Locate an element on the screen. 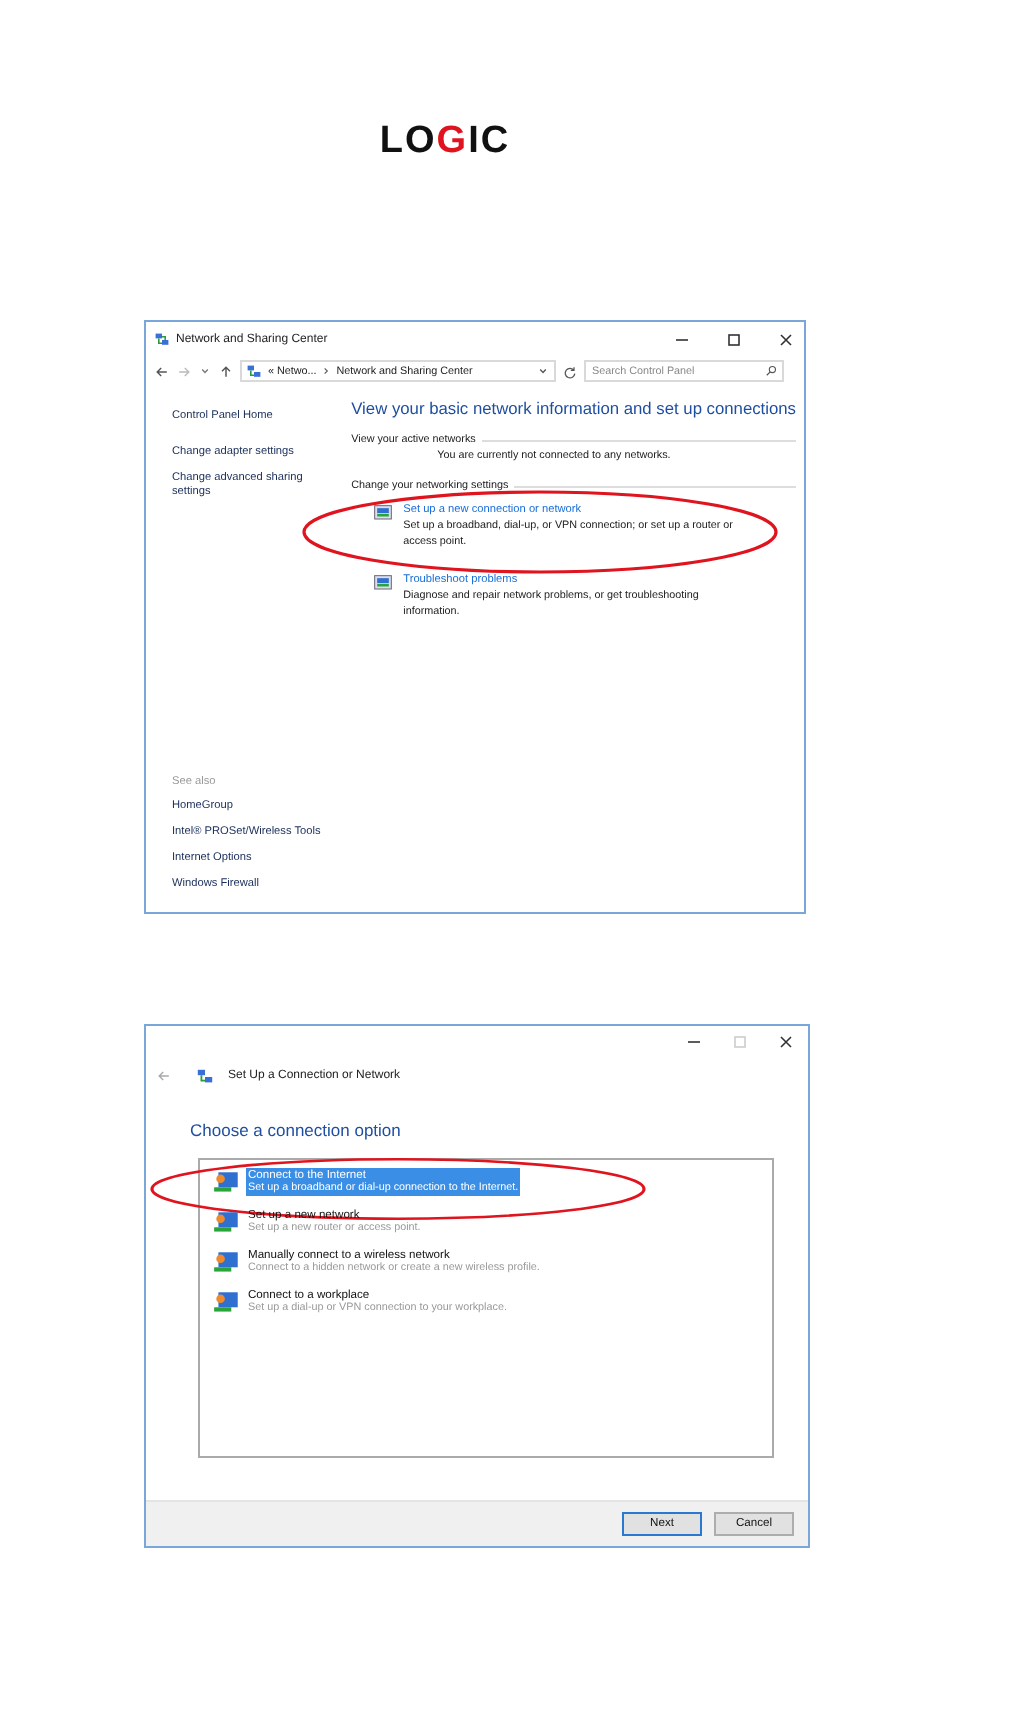 The width and height of the screenshot is (1010, 1730). logo: LOGIC is located at coordinates (445, 142).